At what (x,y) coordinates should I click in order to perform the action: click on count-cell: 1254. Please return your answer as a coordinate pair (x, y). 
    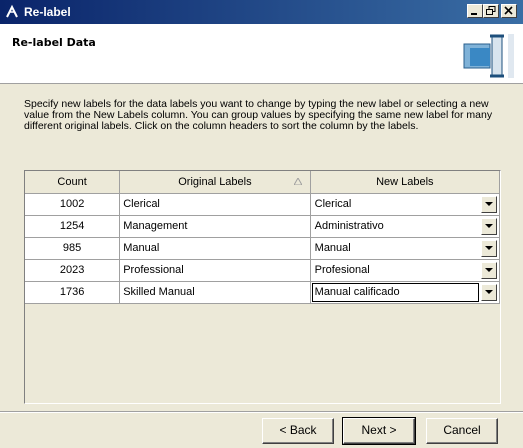
    Looking at the image, I should click on (73, 226).